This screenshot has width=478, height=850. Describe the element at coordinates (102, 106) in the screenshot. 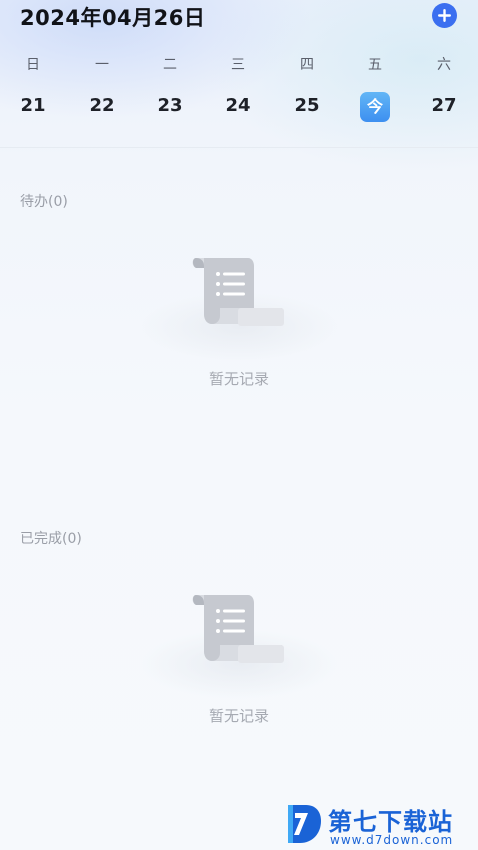

I see `day-cell: 22` at that location.